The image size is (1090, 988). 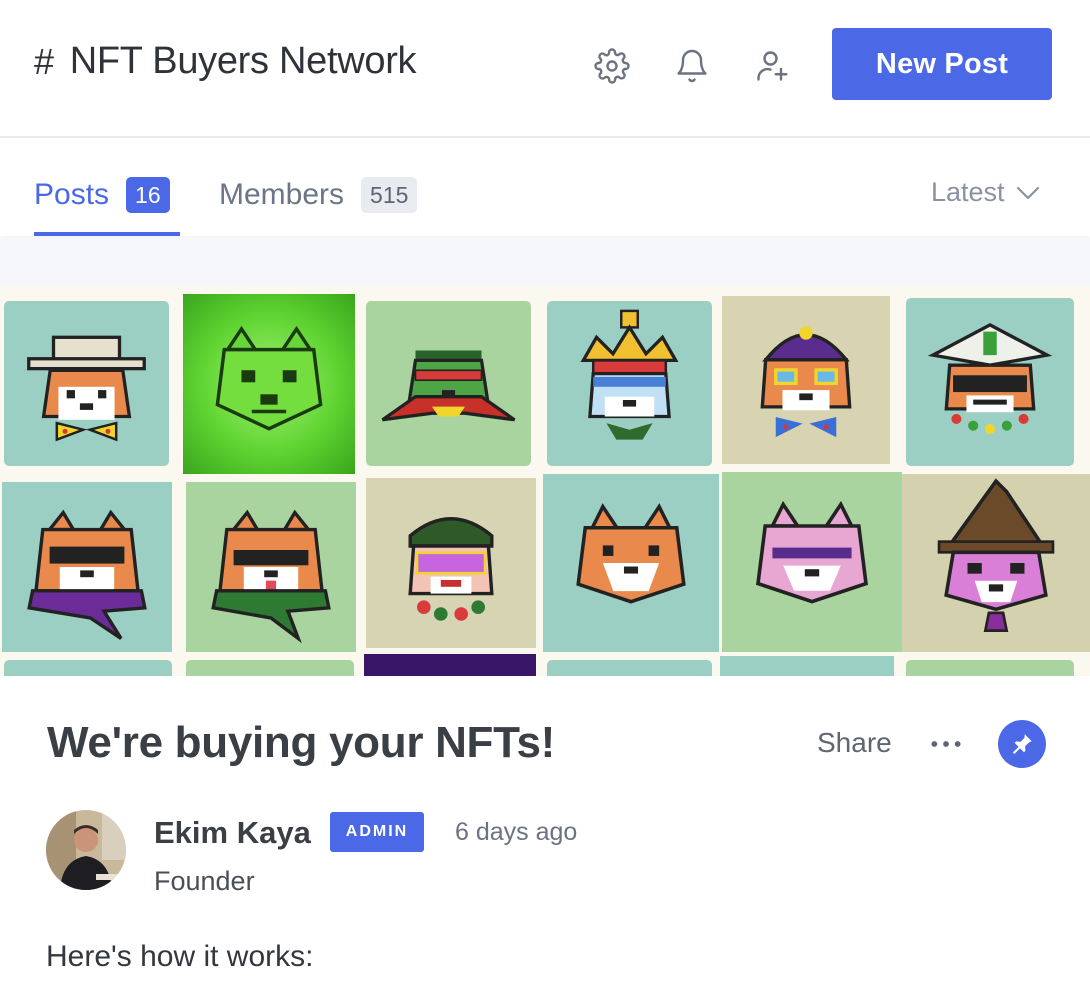 What do you see at coordinates (282, 194) in the screenshot?
I see `tab-members-label: Members` at bounding box center [282, 194].